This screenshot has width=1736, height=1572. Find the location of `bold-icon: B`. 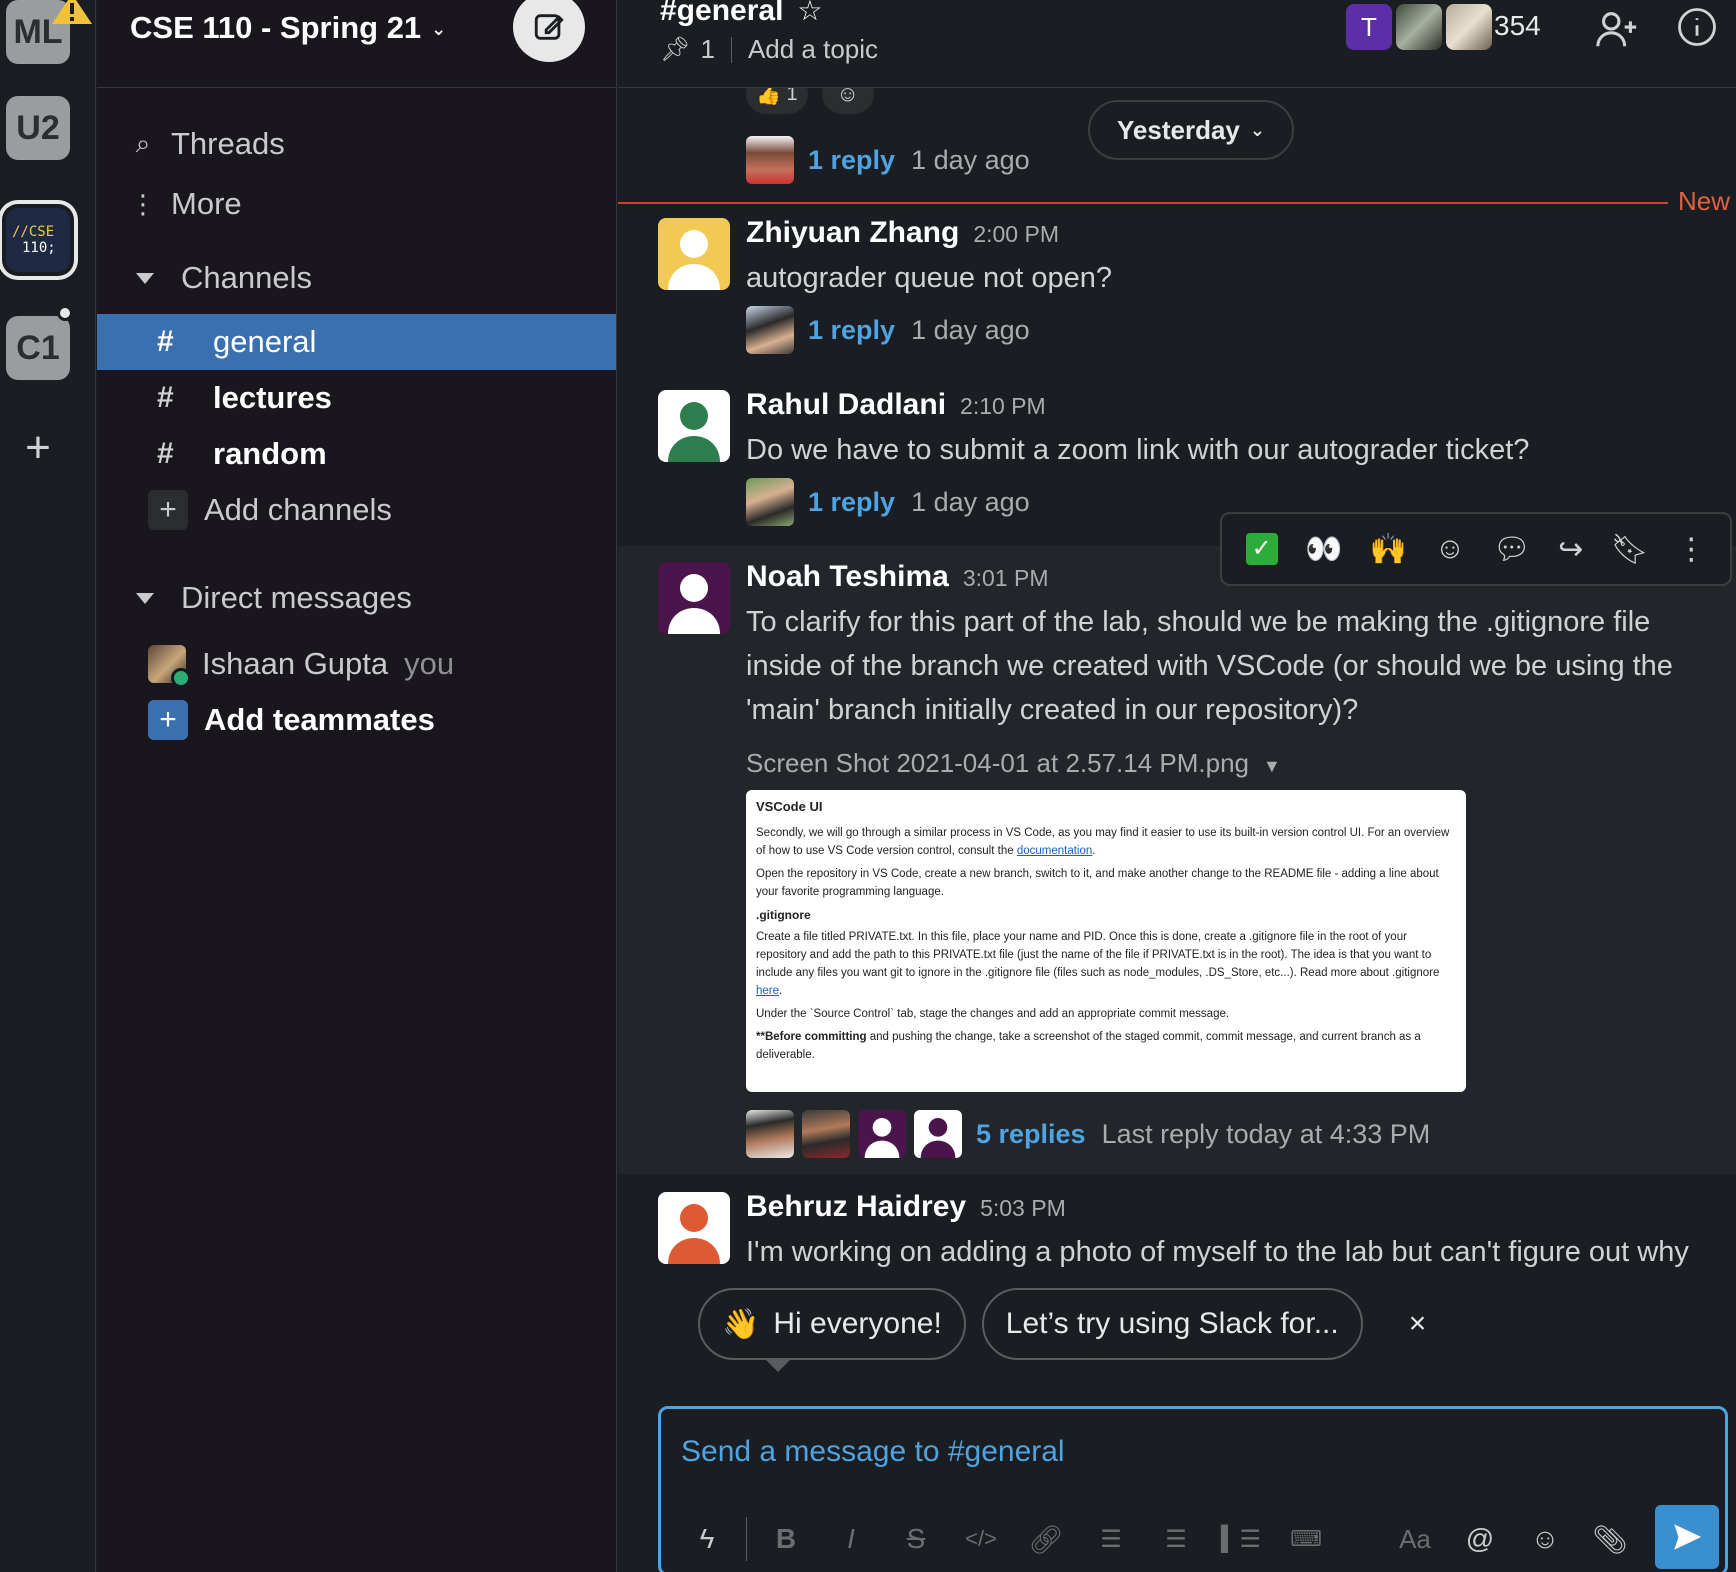

bold-icon: B is located at coordinates (786, 1539).